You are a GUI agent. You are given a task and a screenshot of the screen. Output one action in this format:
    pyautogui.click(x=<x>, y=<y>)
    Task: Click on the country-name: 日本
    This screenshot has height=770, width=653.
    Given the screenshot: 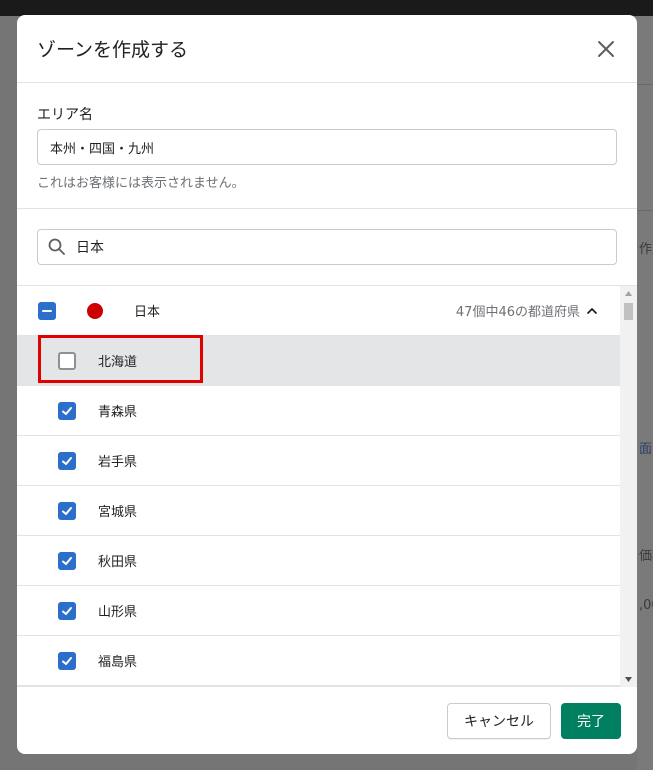 What is the action you would take?
    pyautogui.click(x=147, y=312)
    